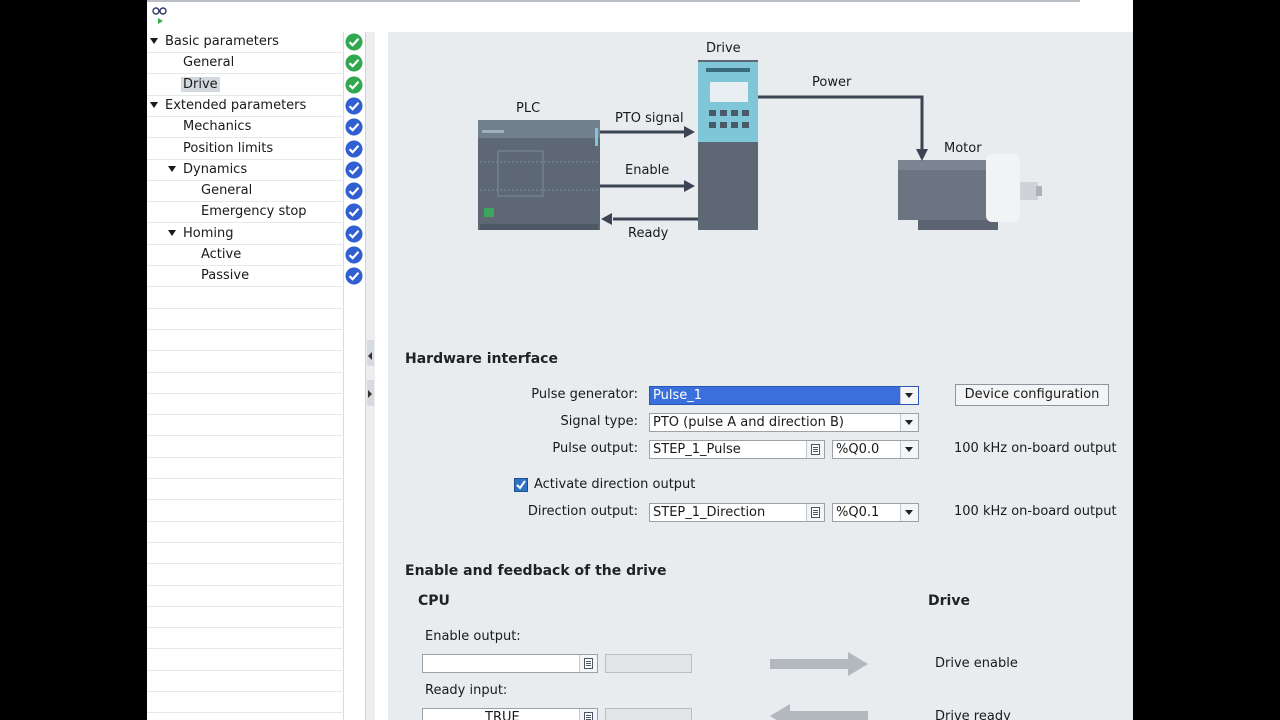  Describe the element at coordinates (832, 82) in the screenshot. I see `power-label: Power` at that location.